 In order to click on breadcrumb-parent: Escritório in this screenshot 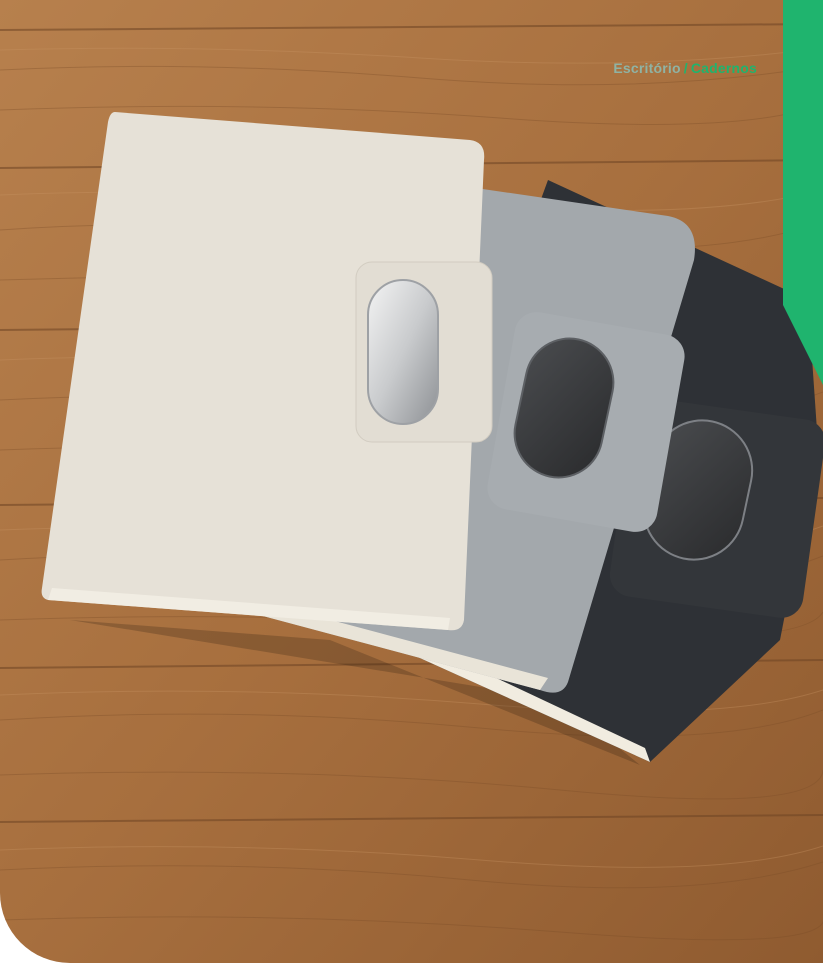, I will do `click(646, 68)`.